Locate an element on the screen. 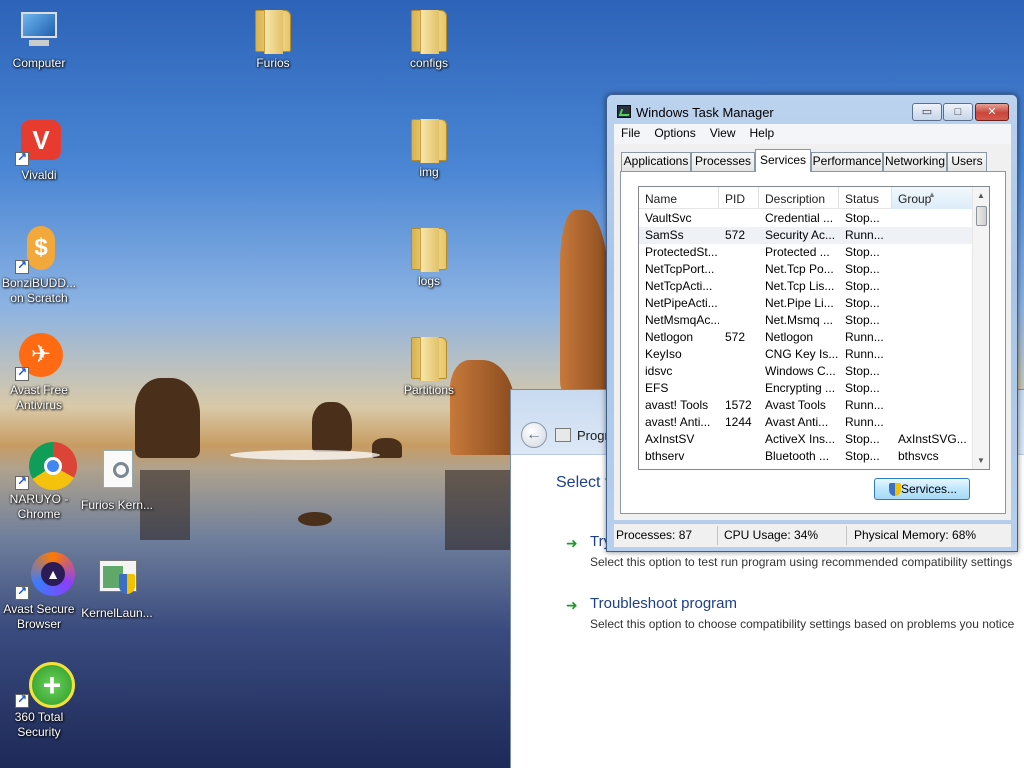  desktop-icon-folder-furios: Furios is located at coordinates (273, 38).